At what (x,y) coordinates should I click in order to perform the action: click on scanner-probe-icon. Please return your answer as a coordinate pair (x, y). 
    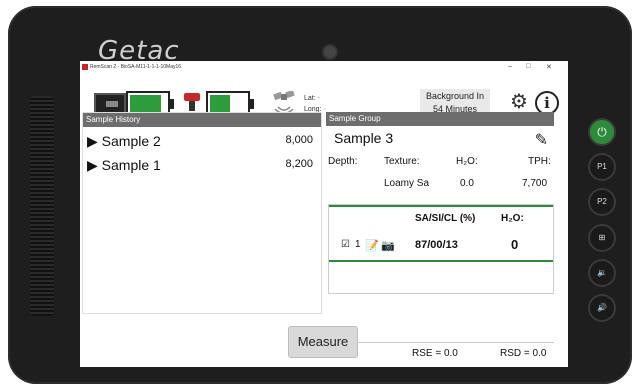
    Looking at the image, I should click on (192, 102).